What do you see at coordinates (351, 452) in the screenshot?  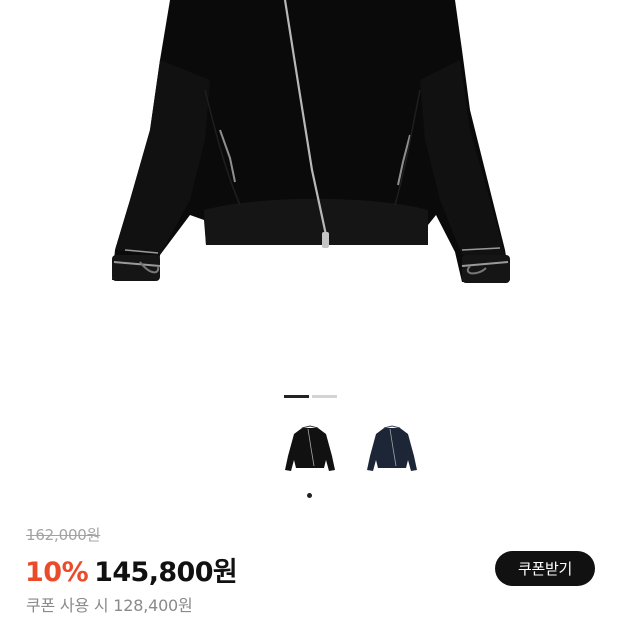 I see `color-thumbnails` at bounding box center [351, 452].